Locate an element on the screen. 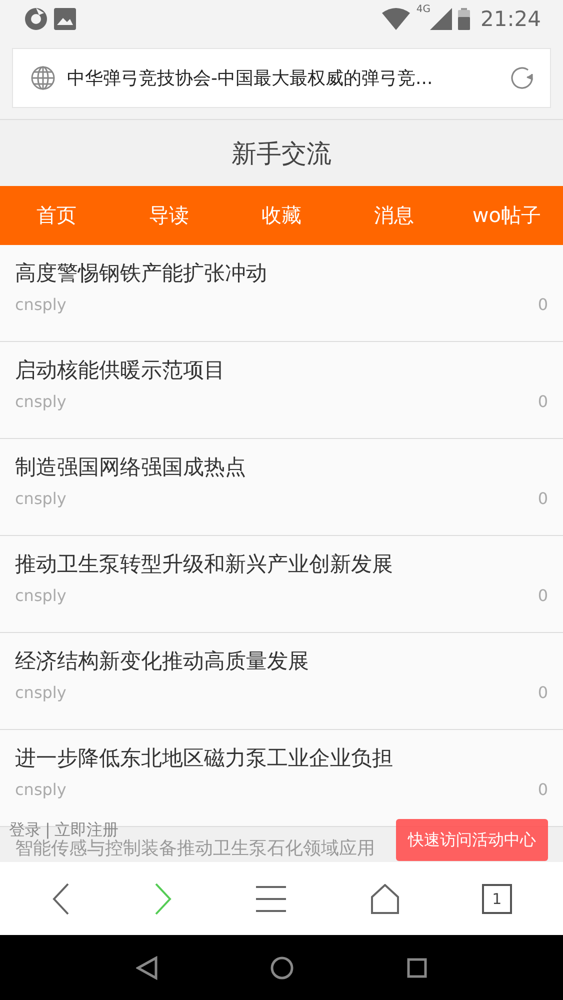 This screenshot has width=563, height=1000. post-title: 进一步降低东北地区磁力泵工业企业负担 is located at coordinates (281, 758).